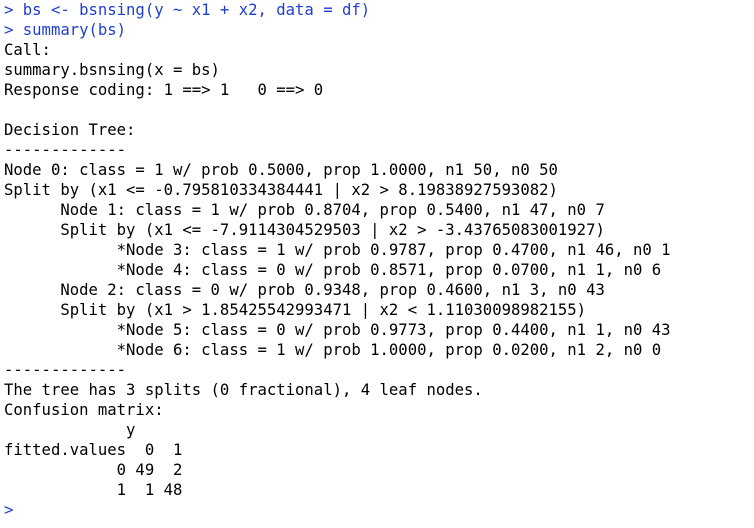 This screenshot has height=528, width=754. Describe the element at coordinates (93, 490) in the screenshot. I see `output-line: 1 1 48` at that location.